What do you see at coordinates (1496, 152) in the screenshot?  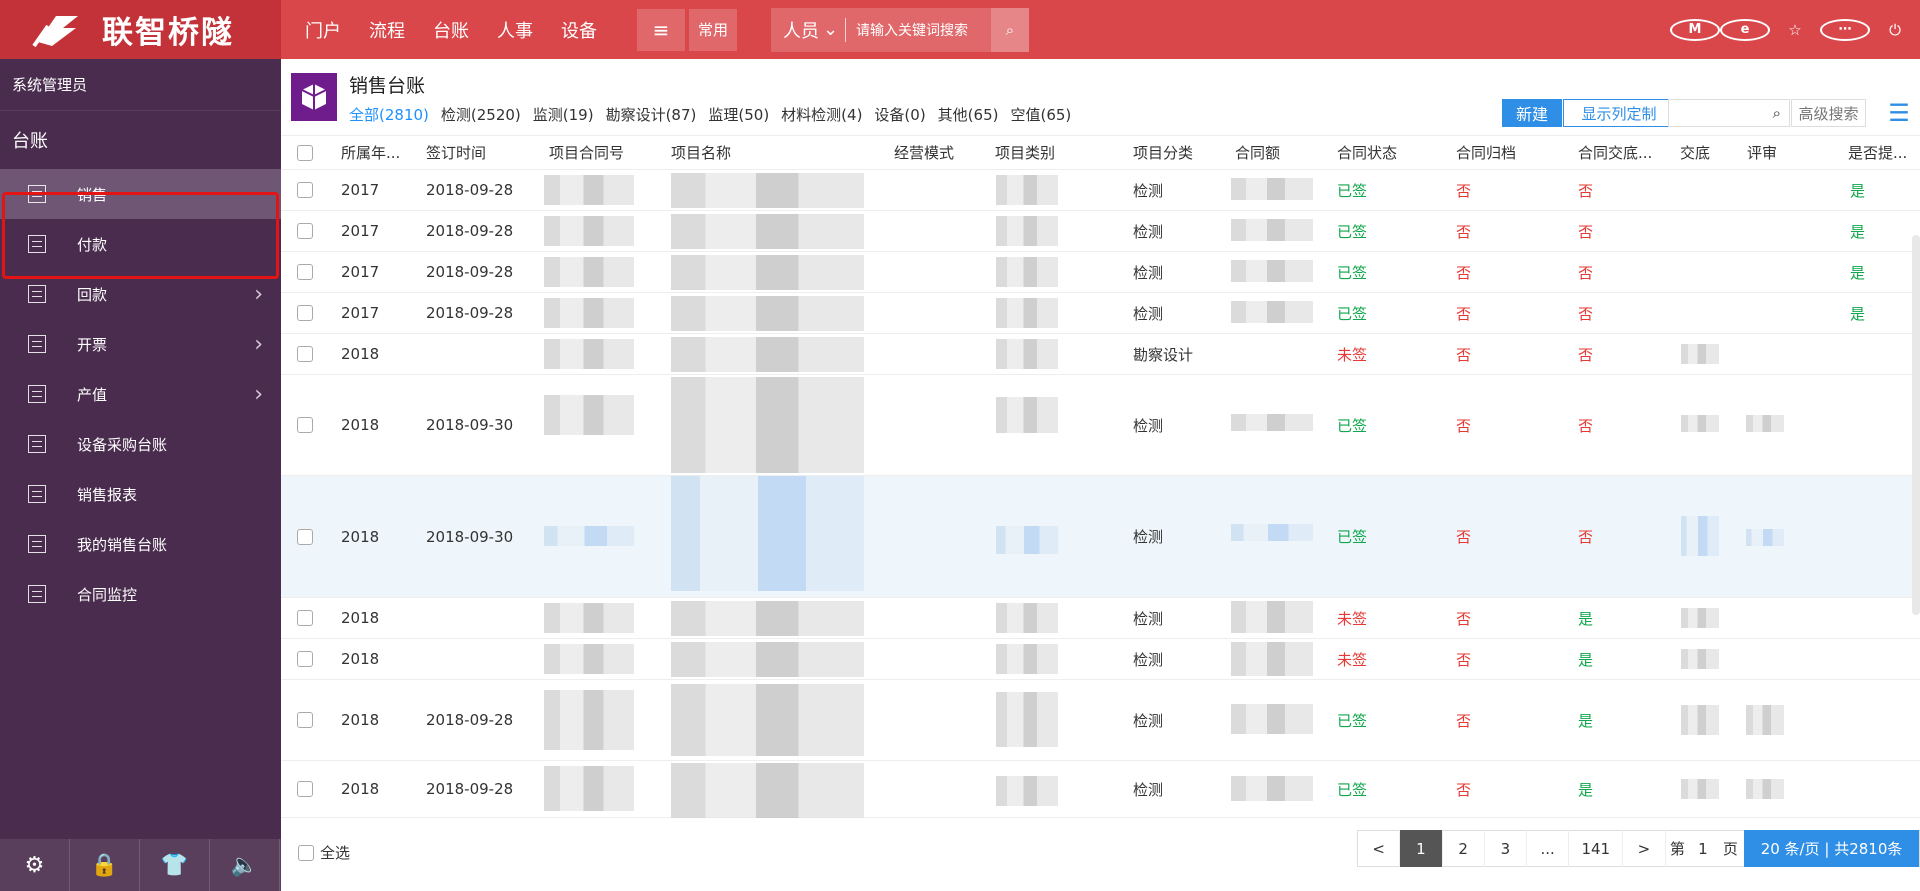 I see `column-header-contract-archive: 合同归档` at bounding box center [1496, 152].